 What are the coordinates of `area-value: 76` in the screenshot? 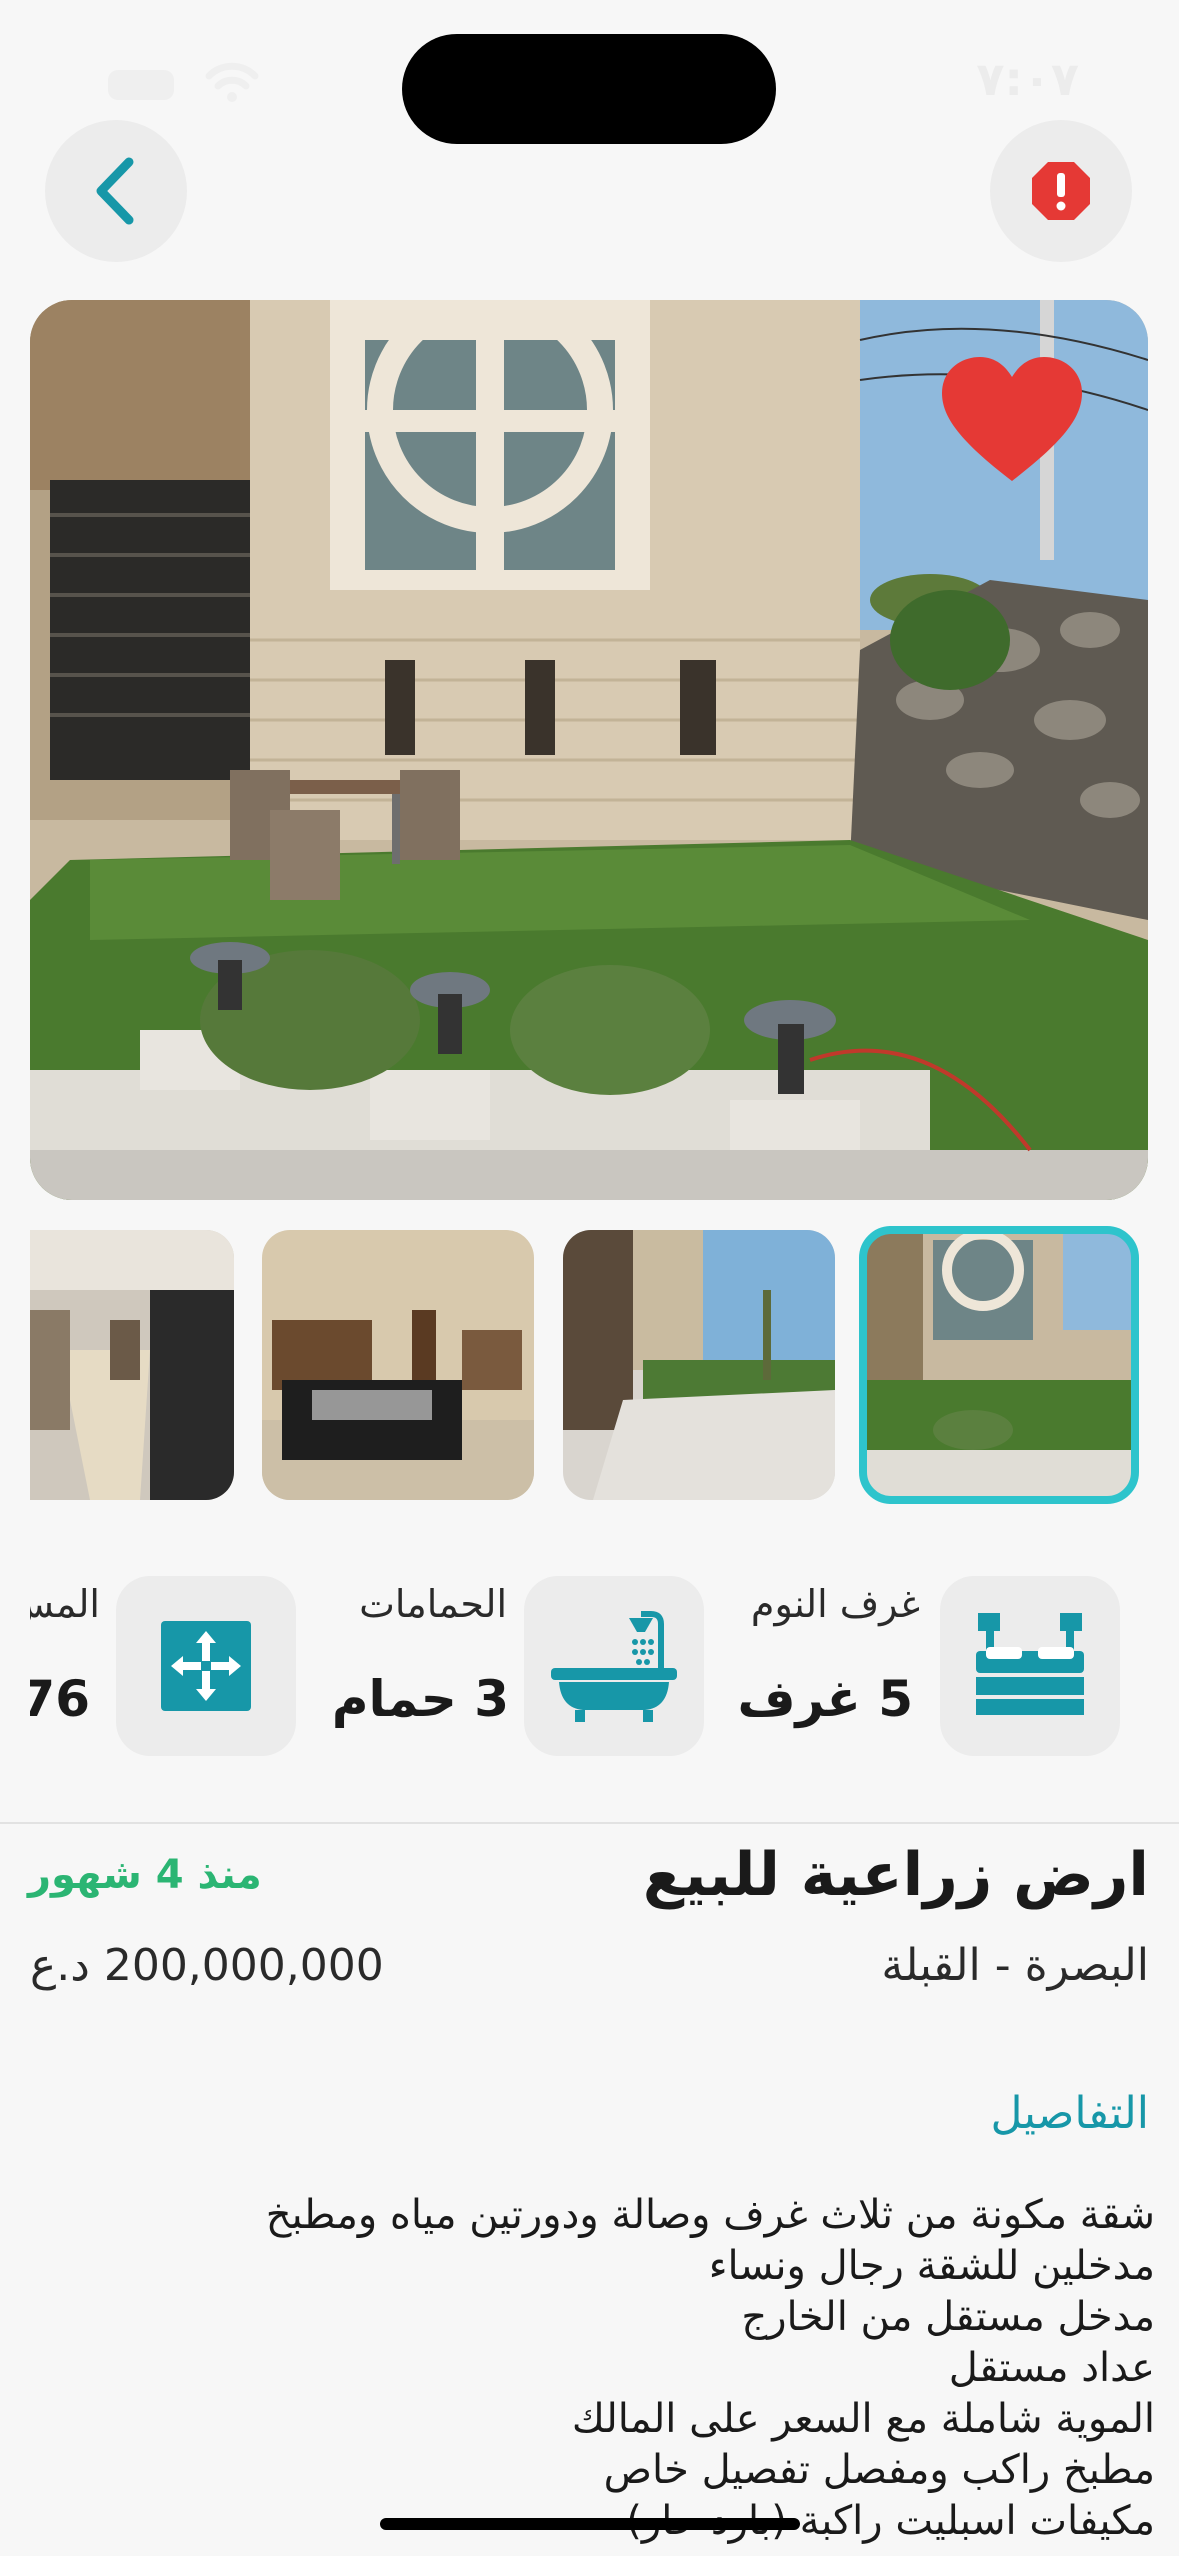 It's located at (60, 1699).